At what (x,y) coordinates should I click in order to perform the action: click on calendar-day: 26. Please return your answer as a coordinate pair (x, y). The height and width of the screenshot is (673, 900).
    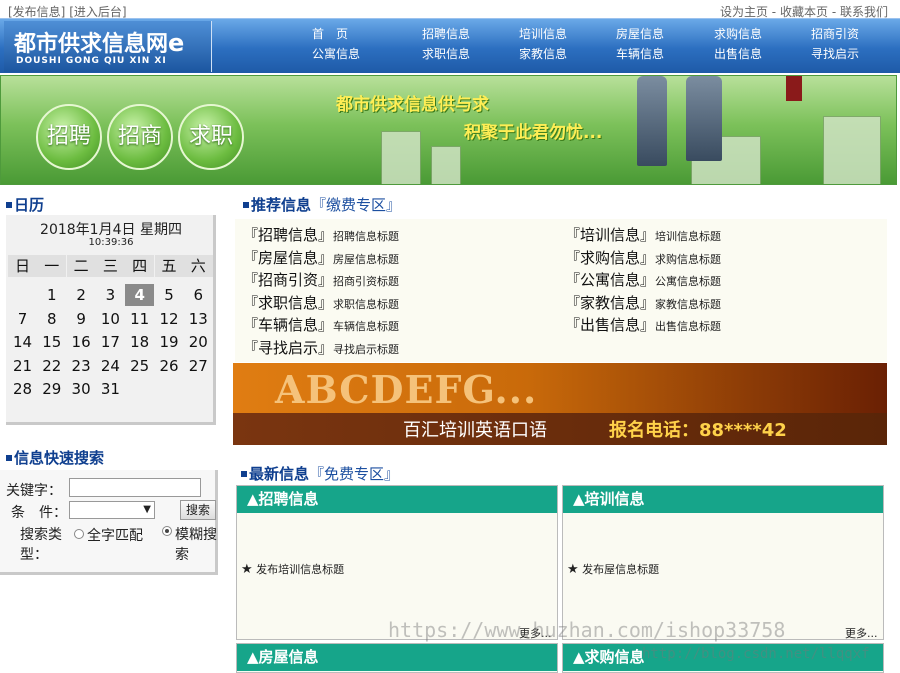
    Looking at the image, I should click on (169, 366).